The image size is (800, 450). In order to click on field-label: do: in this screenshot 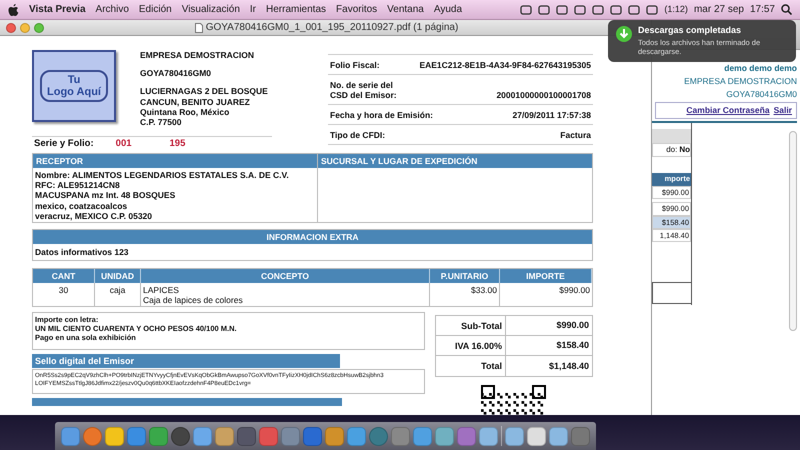, I will do `click(672, 150)`.